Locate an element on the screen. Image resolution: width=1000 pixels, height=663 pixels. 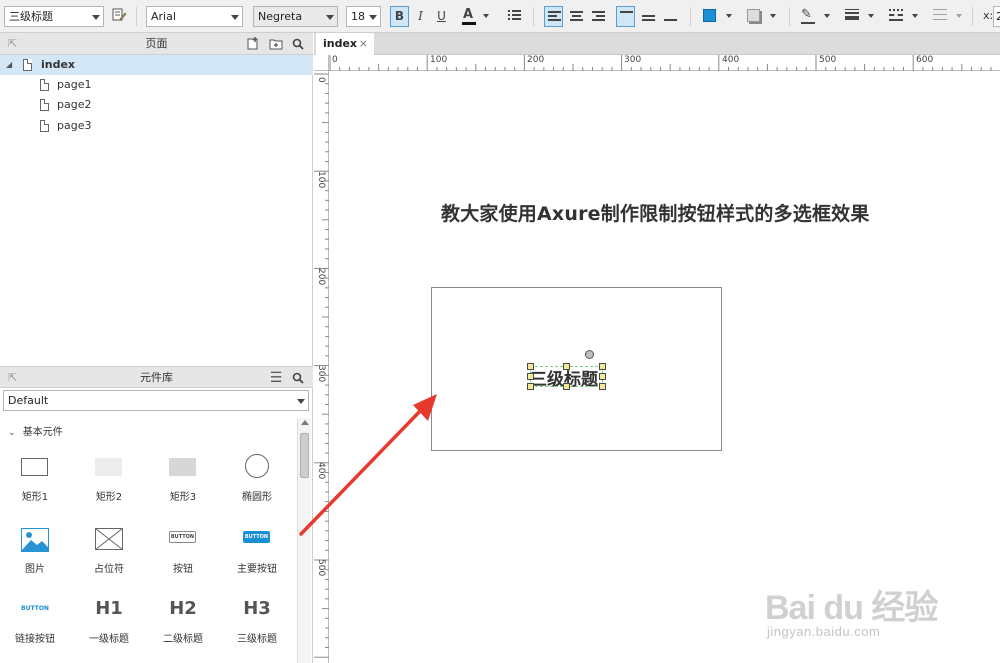
widget-heading-3: H3 三级标题 is located at coordinates (257, 629).